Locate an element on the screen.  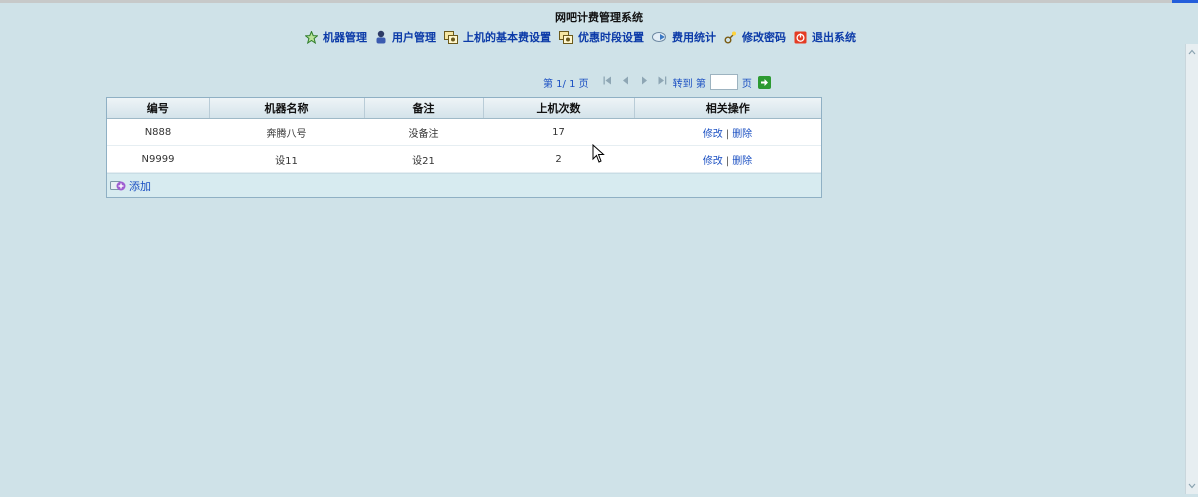
nav-label: 费用统计 is located at coordinates (694, 37).